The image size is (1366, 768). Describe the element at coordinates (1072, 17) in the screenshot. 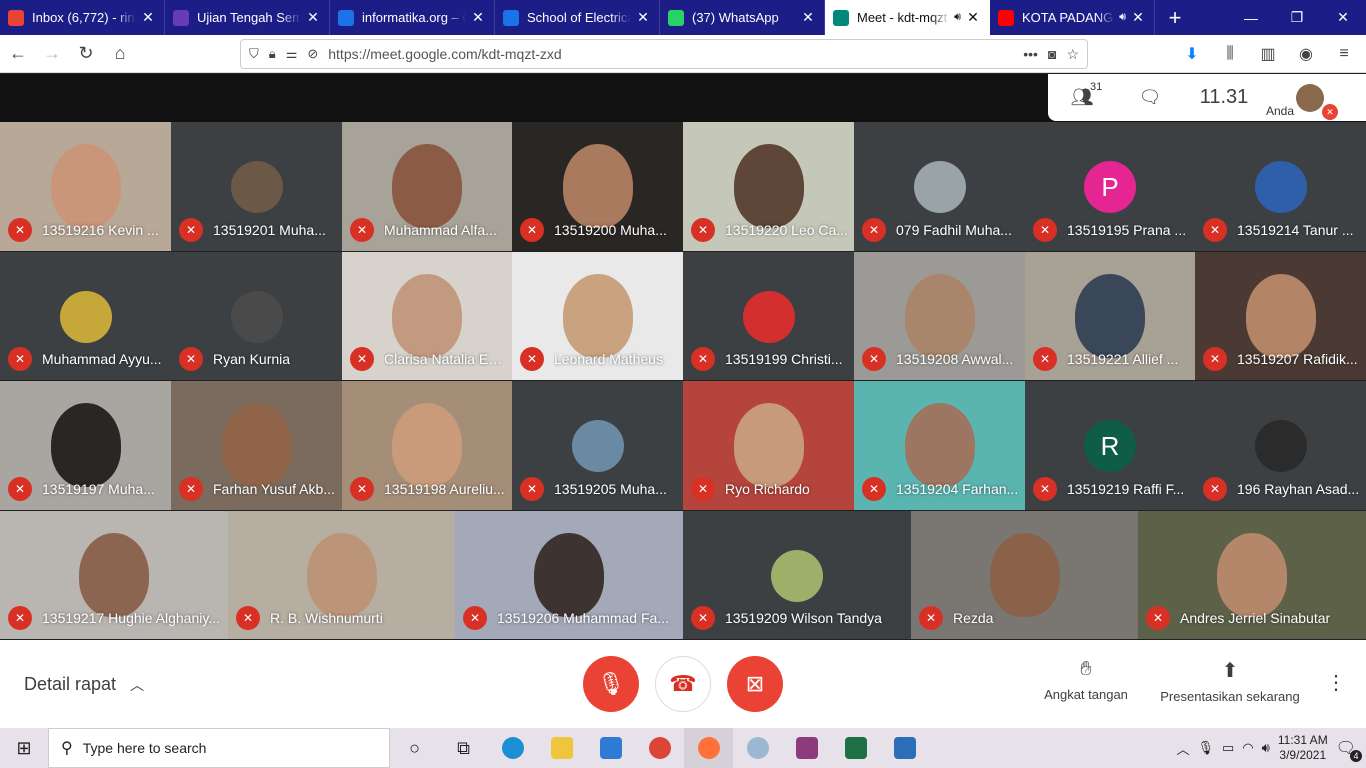

I see `browser-tab: KOTA PADANG K 🔊︎ ✕` at that location.